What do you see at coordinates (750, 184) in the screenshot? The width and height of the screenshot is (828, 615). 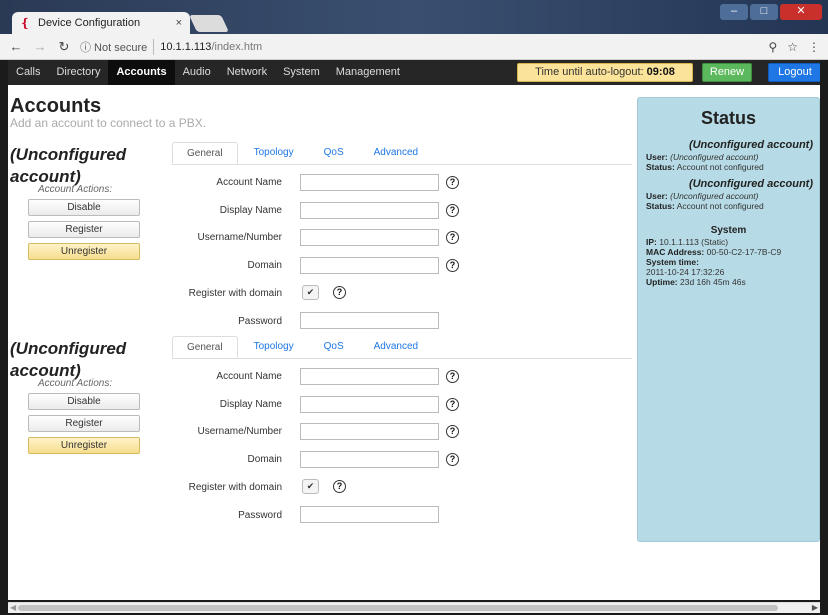 I see `status-account-heading: (Unconfigured account)` at bounding box center [750, 184].